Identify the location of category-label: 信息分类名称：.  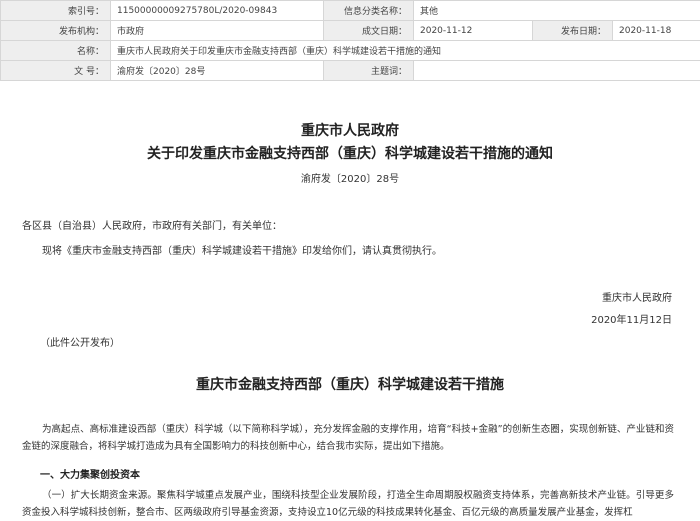
(369, 11).